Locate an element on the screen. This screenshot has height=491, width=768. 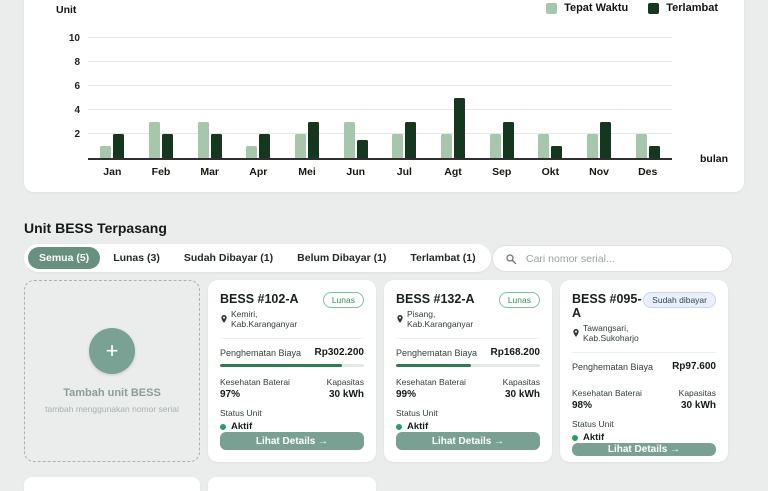
month-label-Feb: Feb is located at coordinates (161, 172).